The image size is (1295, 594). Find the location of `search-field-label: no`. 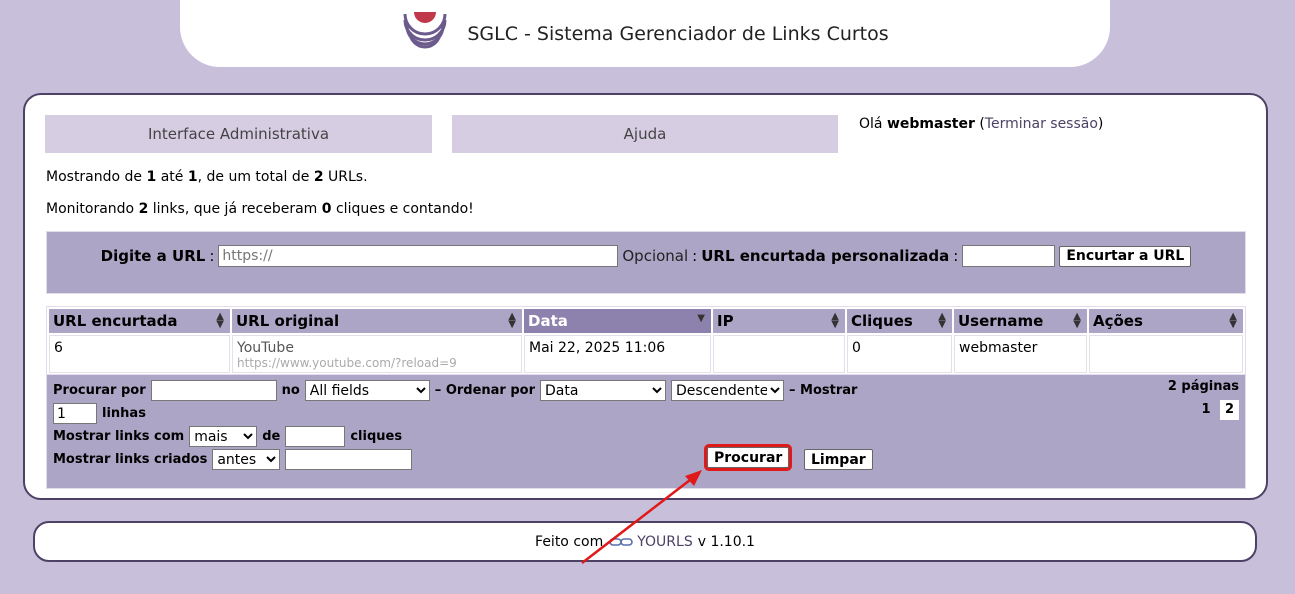

search-field-label: no is located at coordinates (290, 390).